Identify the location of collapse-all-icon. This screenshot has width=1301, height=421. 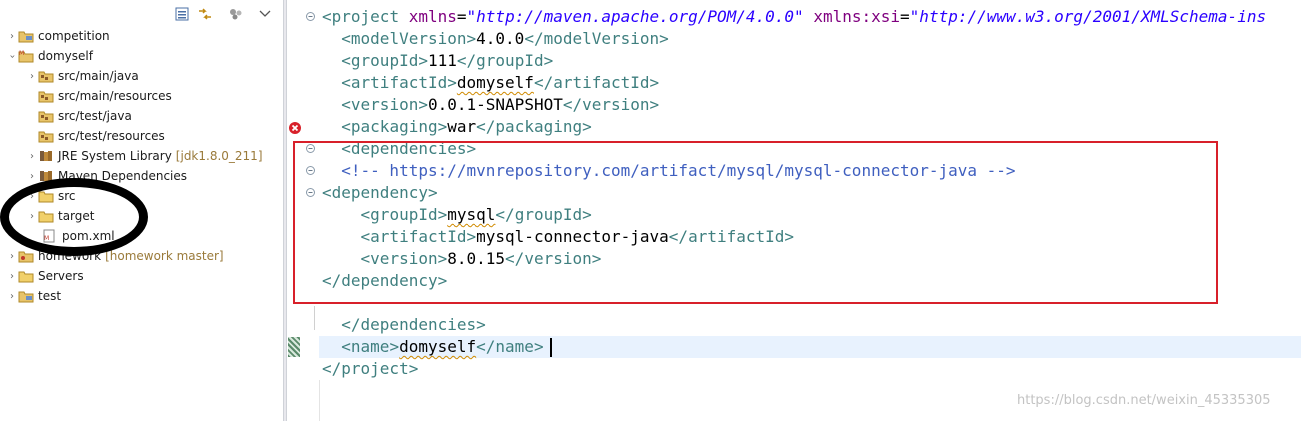
(182, 14).